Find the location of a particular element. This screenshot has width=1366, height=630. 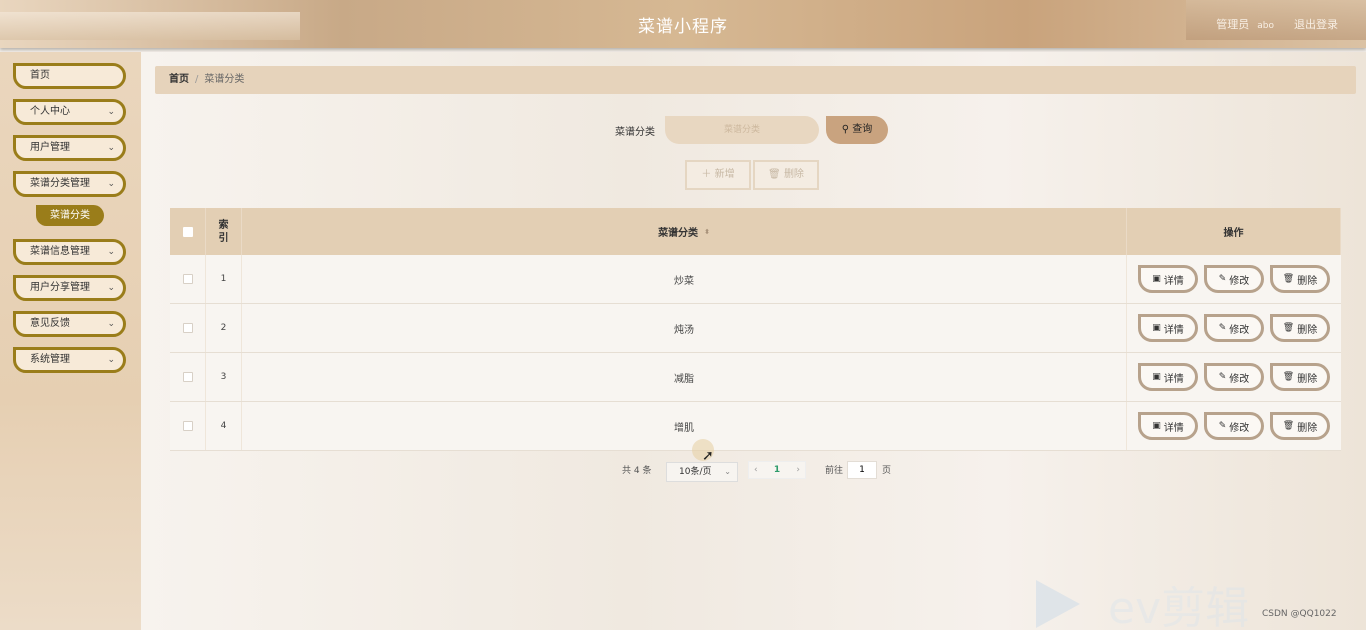

pager-goto-label: 前往 is located at coordinates (834, 471).